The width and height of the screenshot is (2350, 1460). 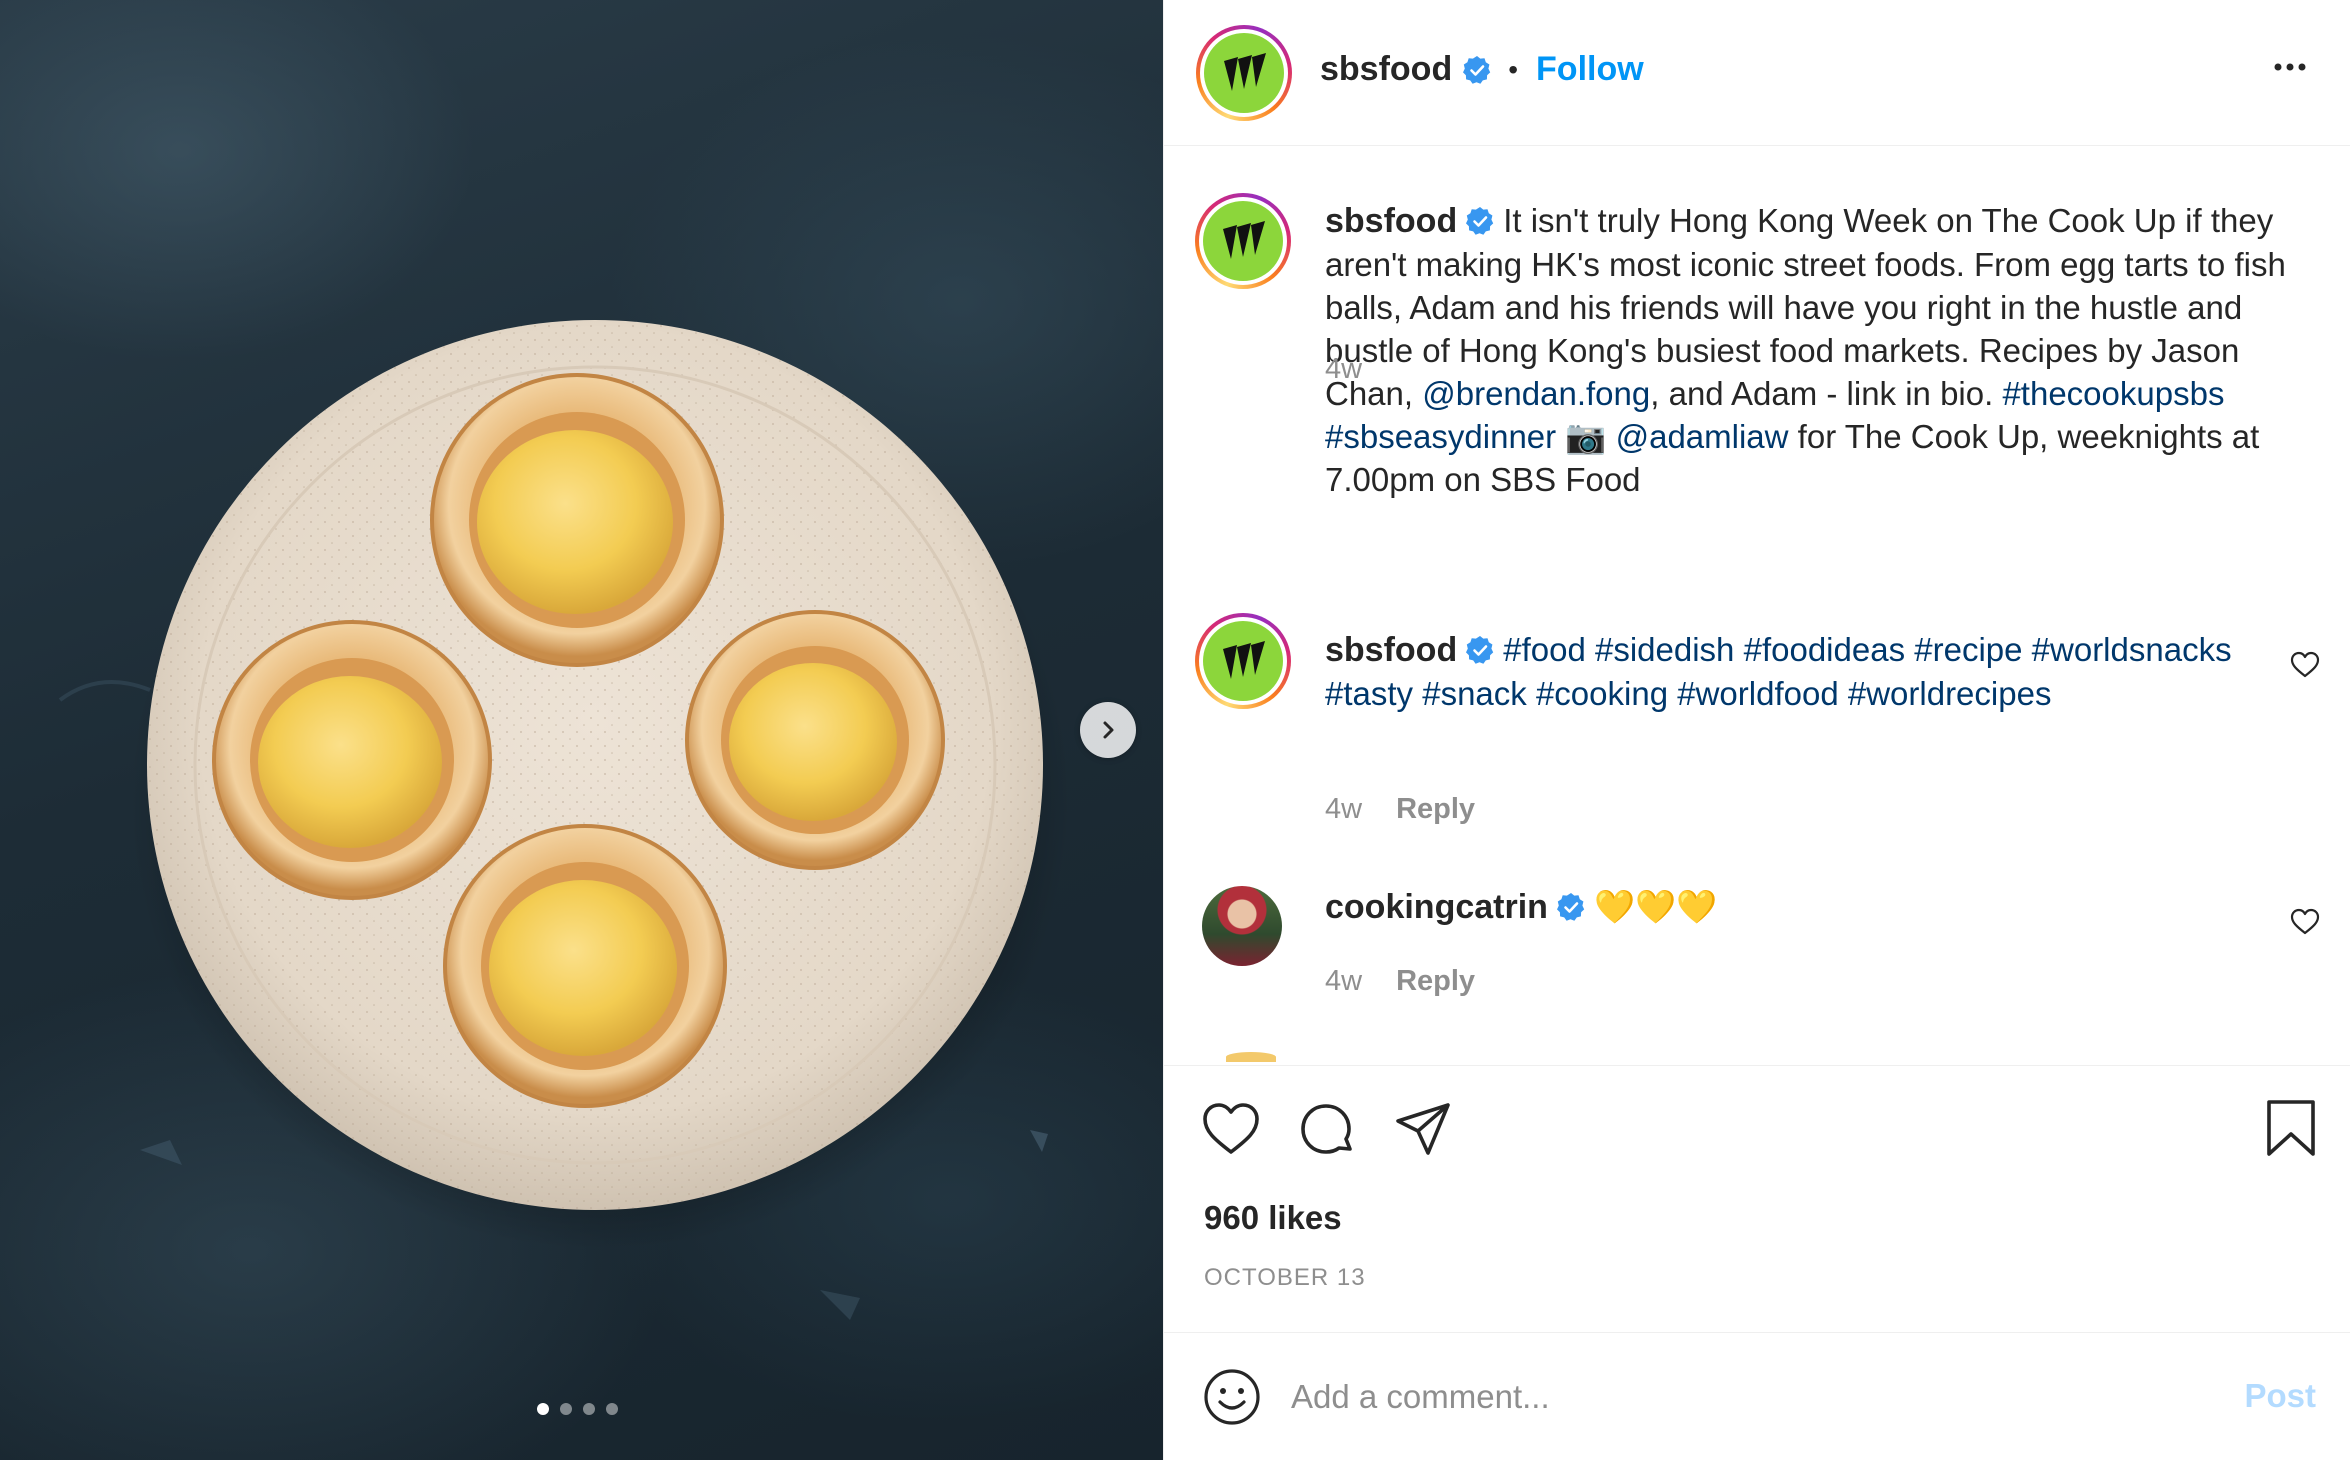 I want to click on hashtag-link: #sbseasydinner, so click(x=1440, y=436).